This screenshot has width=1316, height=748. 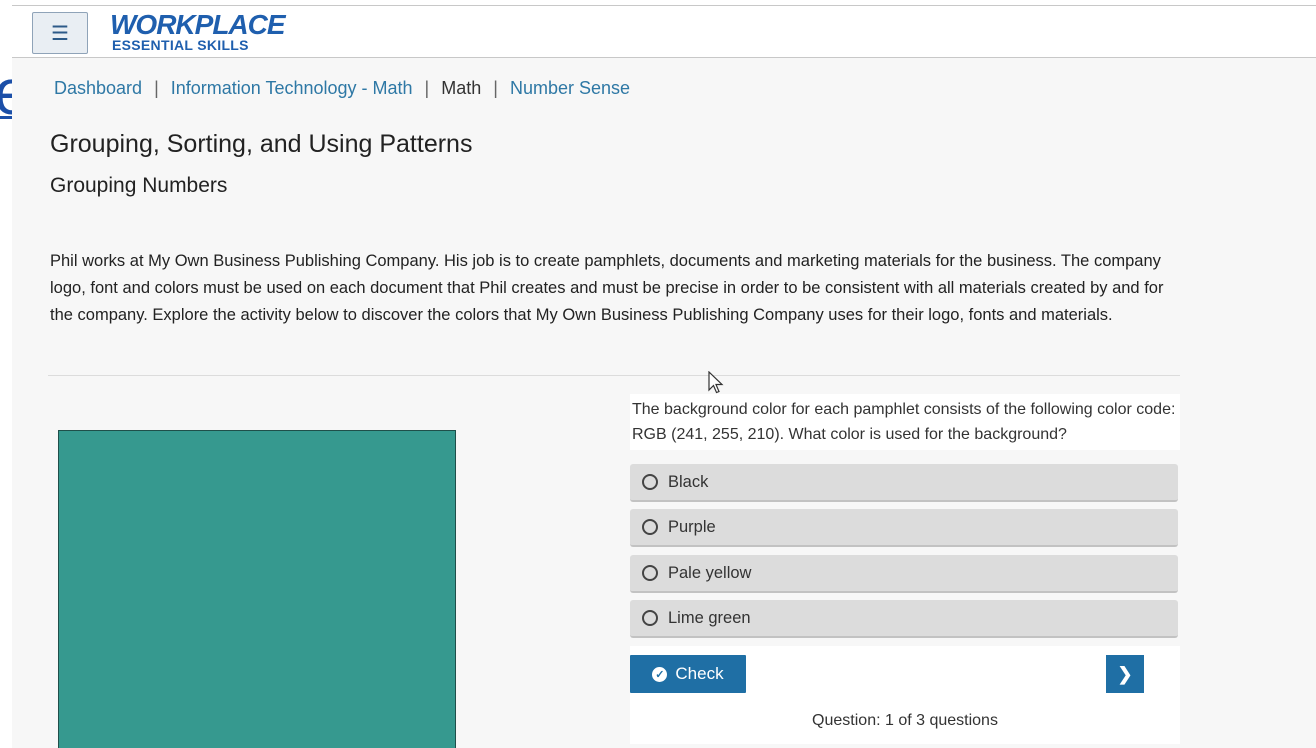 I want to click on breadcrumb-dashboard: Dashboard, so click(x=98, y=88).